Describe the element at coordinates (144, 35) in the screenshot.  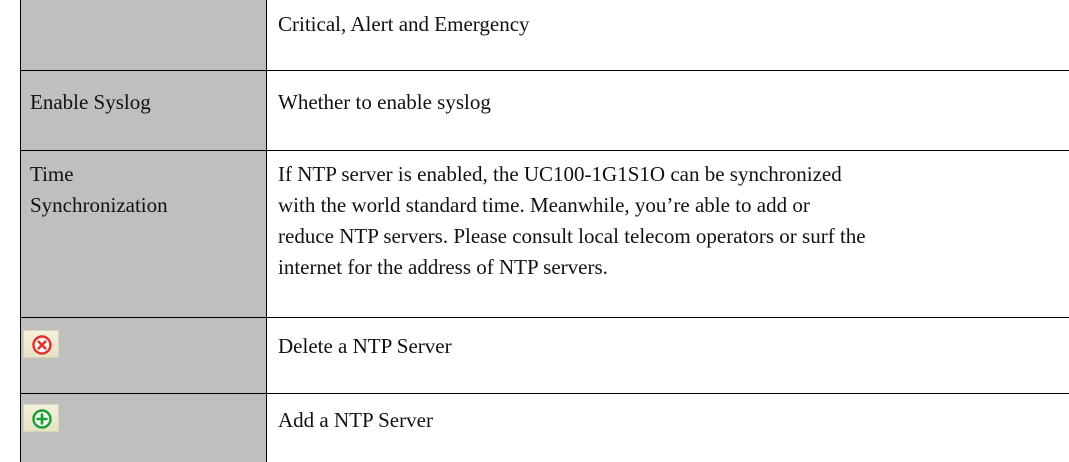
I see `row-label-cell` at that location.